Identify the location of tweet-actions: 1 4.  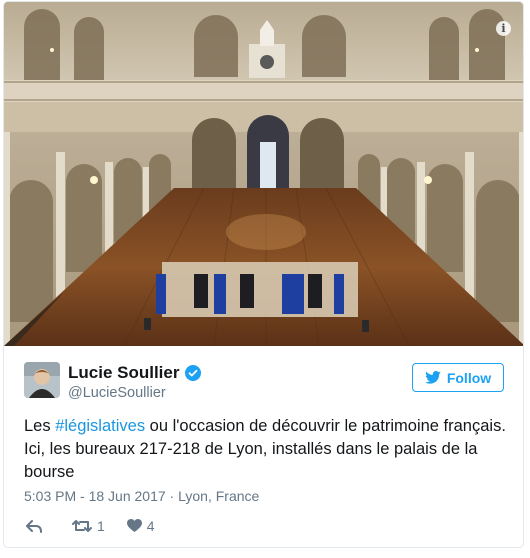
(90, 526).